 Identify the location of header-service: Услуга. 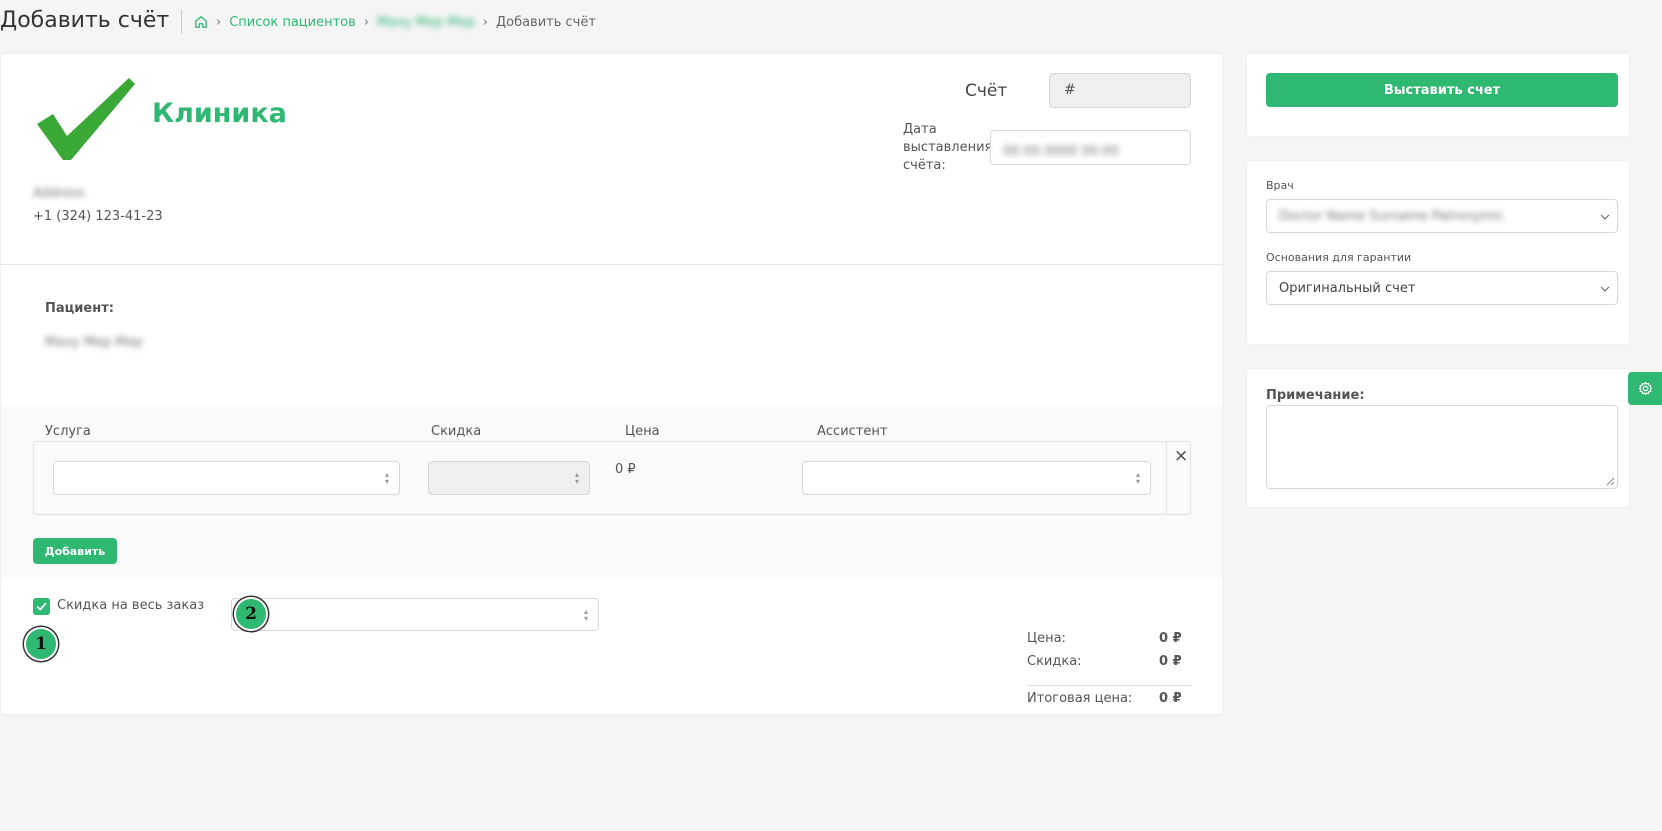
(68, 431).